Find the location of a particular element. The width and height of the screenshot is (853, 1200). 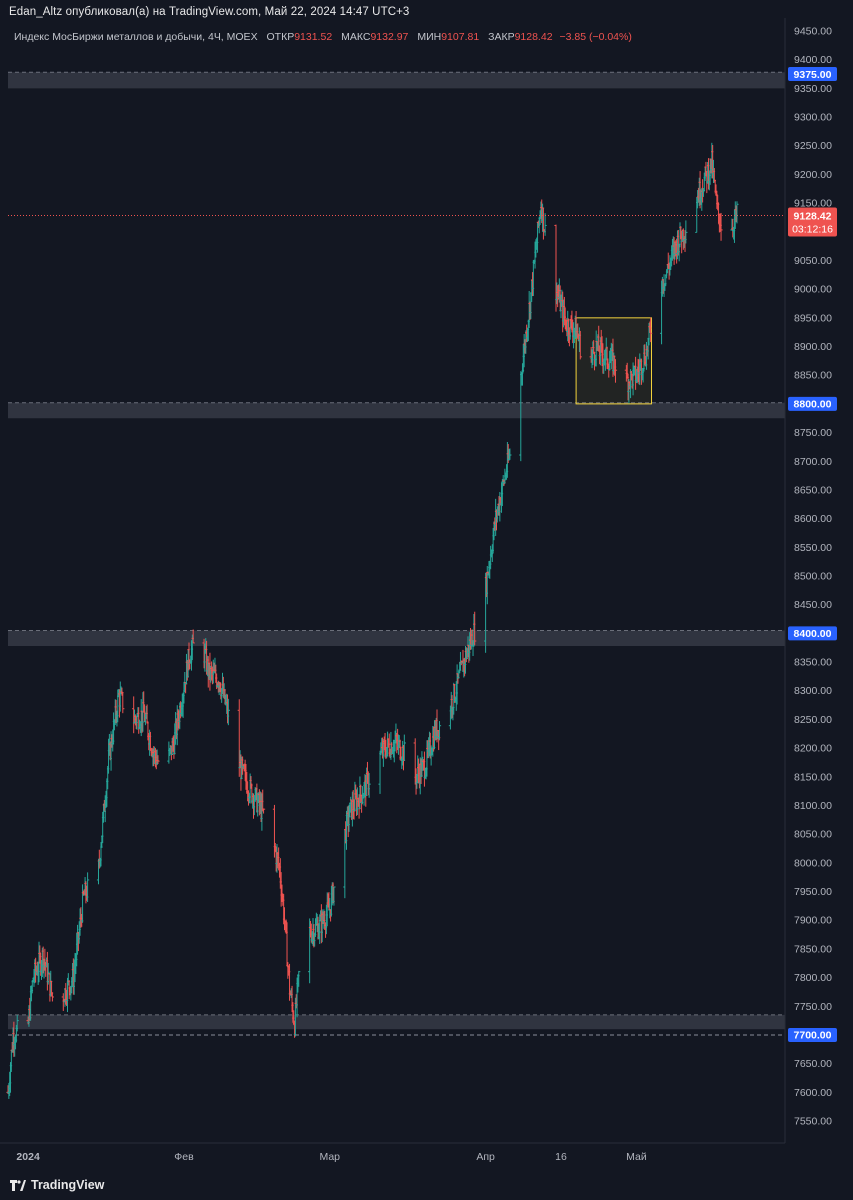

y-tick-label: 8900.00 is located at coordinates (813, 347).